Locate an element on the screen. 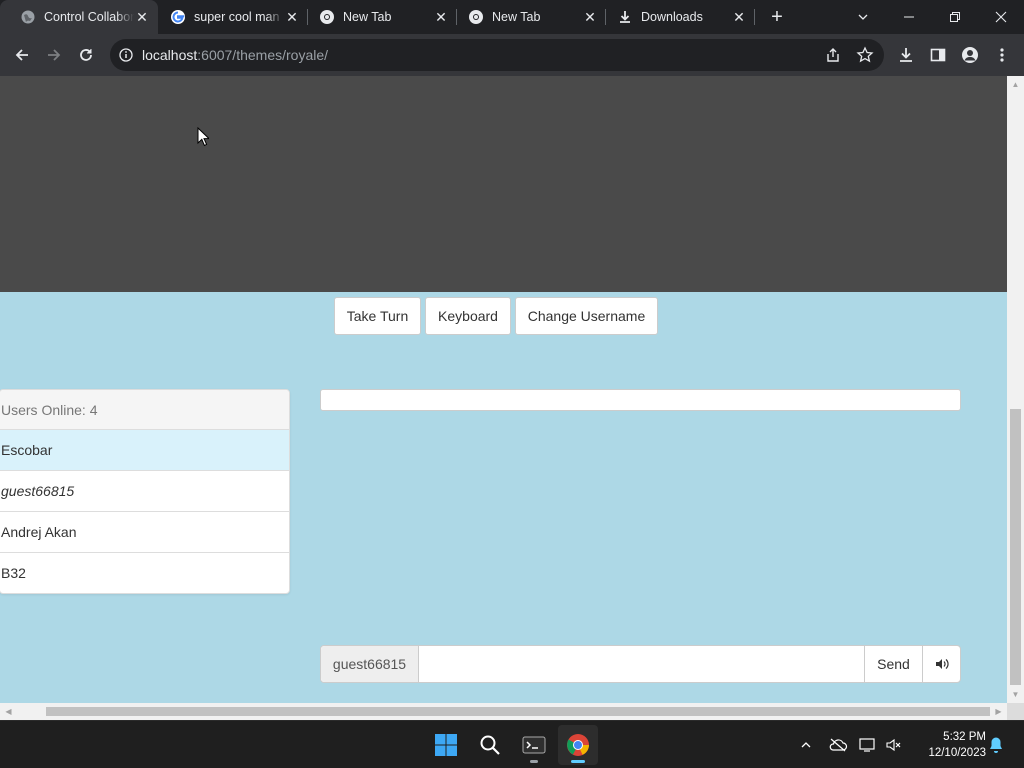 The width and height of the screenshot is (1024, 768). volume-icon is located at coordinates (942, 664).